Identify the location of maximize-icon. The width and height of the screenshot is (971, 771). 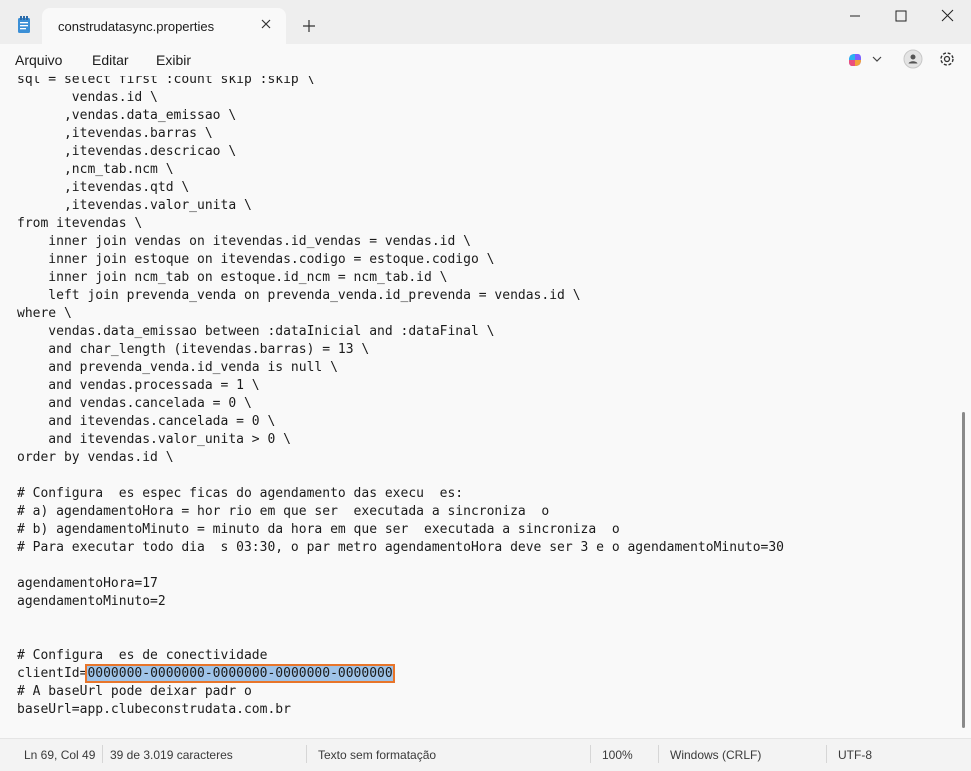
(901, 16).